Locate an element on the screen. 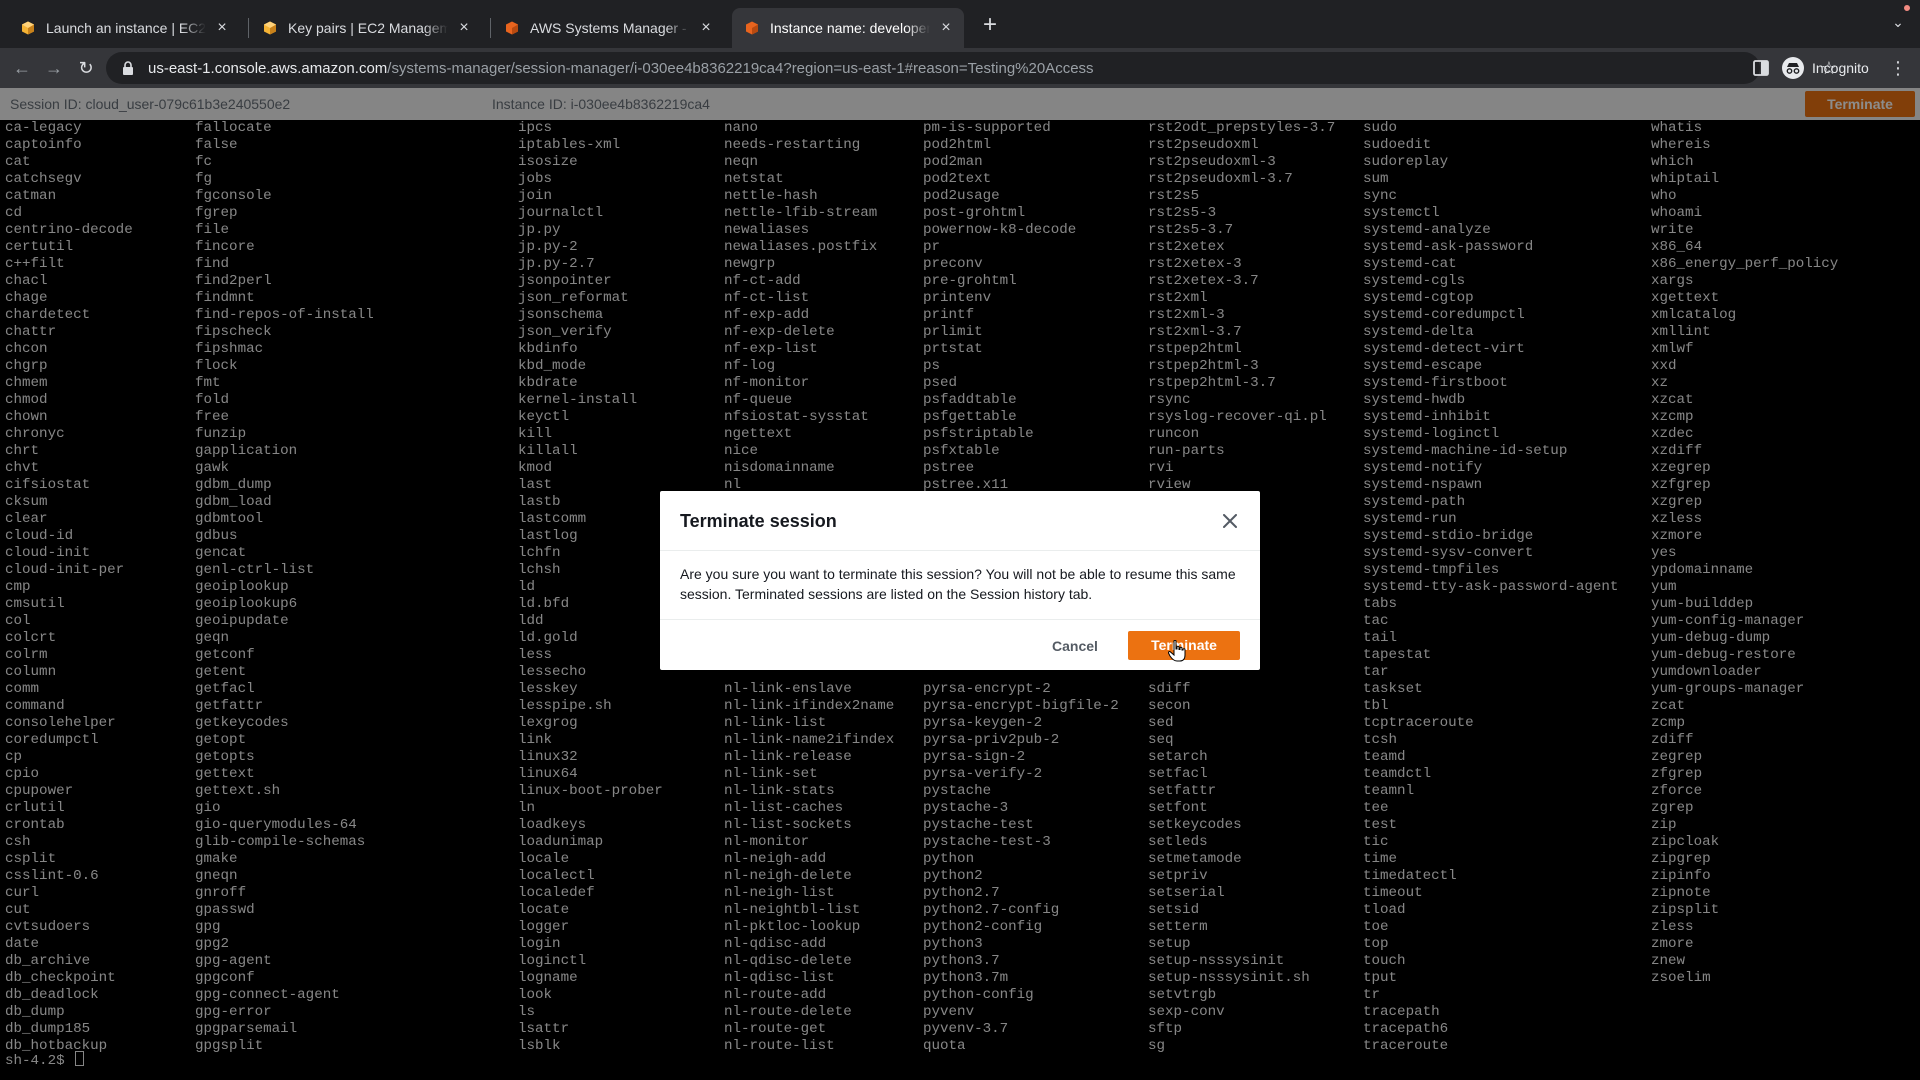  profile-label: Incognito is located at coordinates (1840, 68).